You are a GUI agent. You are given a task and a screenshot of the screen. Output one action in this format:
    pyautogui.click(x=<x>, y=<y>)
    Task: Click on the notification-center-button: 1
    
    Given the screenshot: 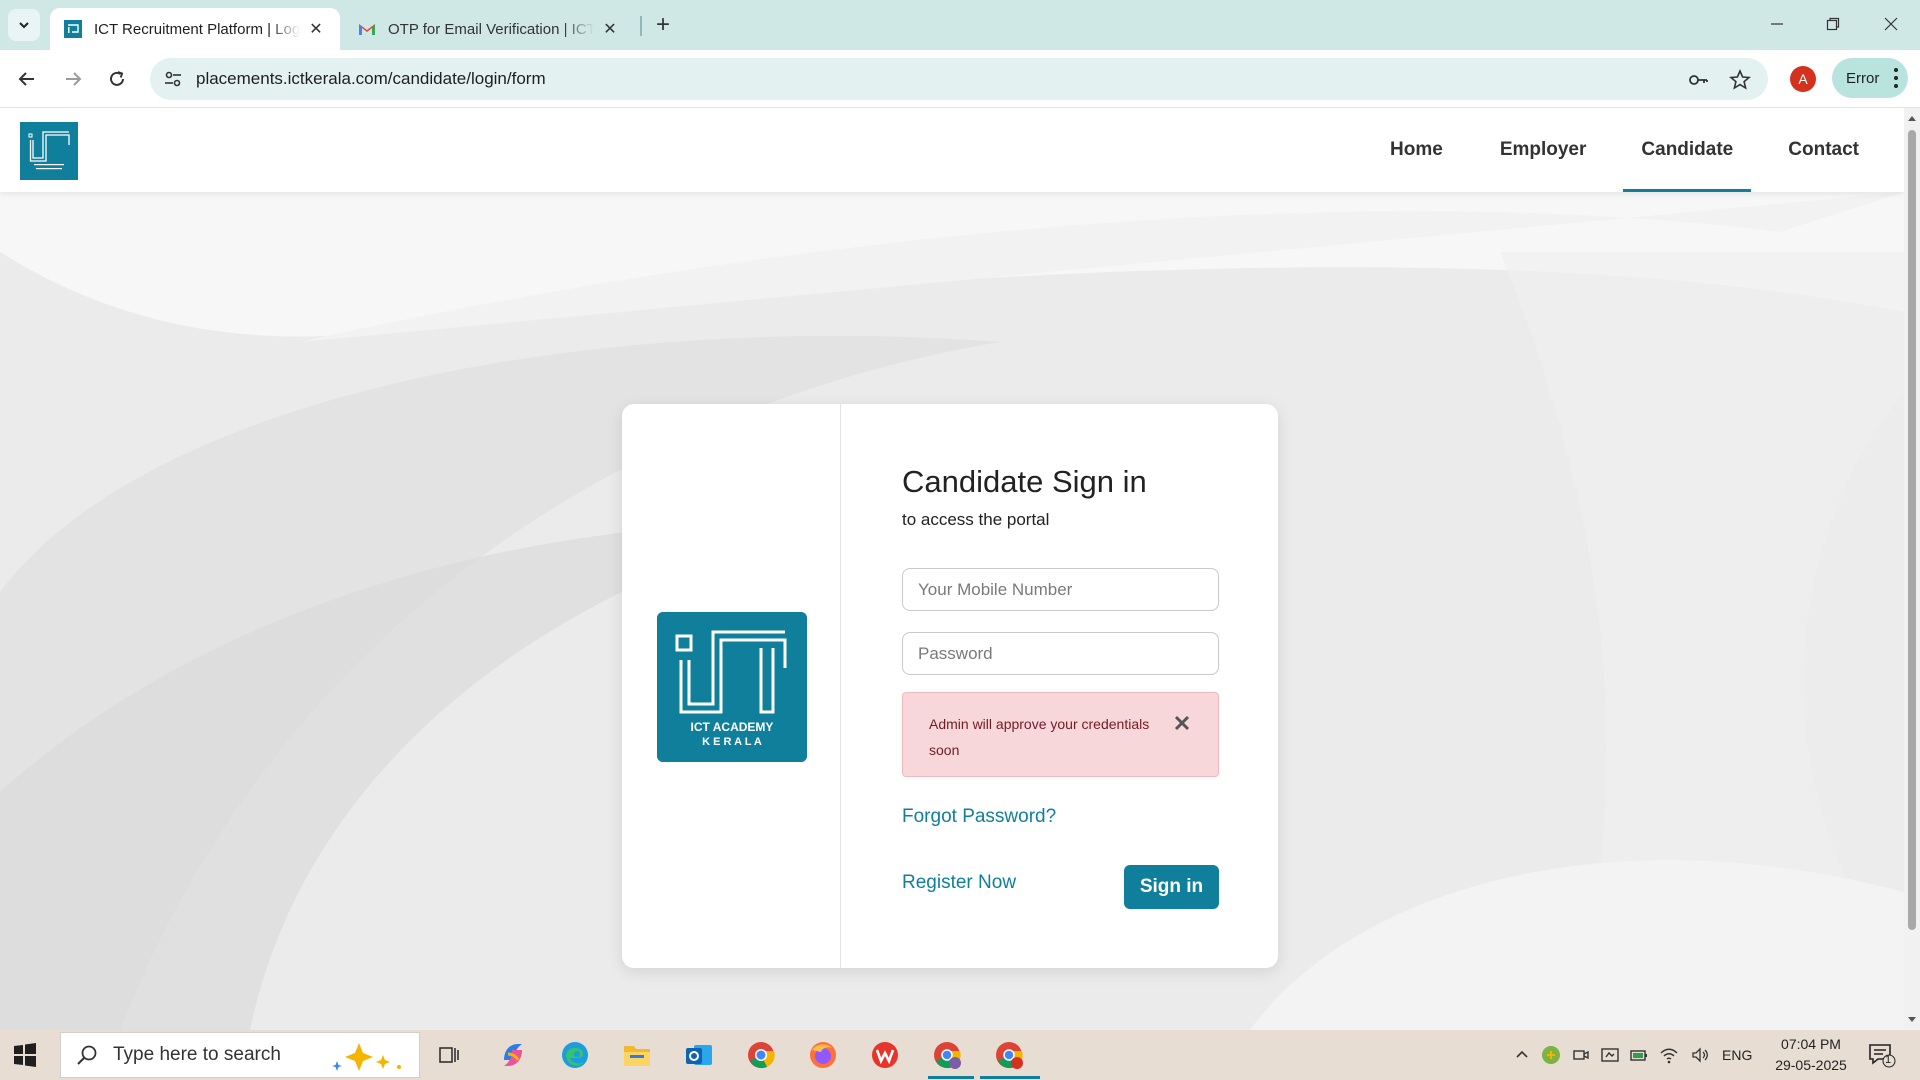 What is the action you would take?
    pyautogui.click(x=1882, y=1055)
    